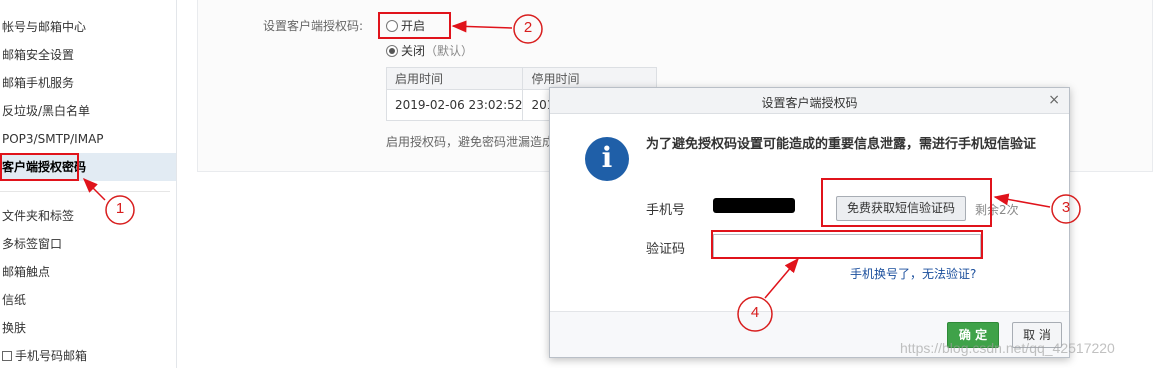  Describe the element at coordinates (754, 205) in the screenshot. I see `phone-number-redacted` at that location.